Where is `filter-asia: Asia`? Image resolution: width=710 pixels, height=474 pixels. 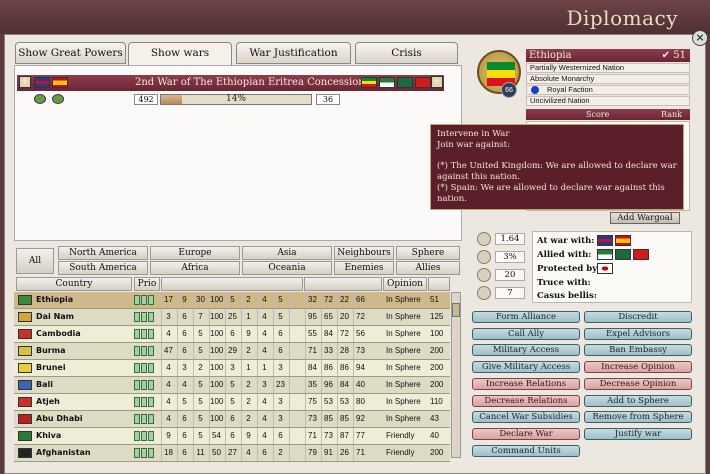
filter-asia: Asia is located at coordinates (287, 253).